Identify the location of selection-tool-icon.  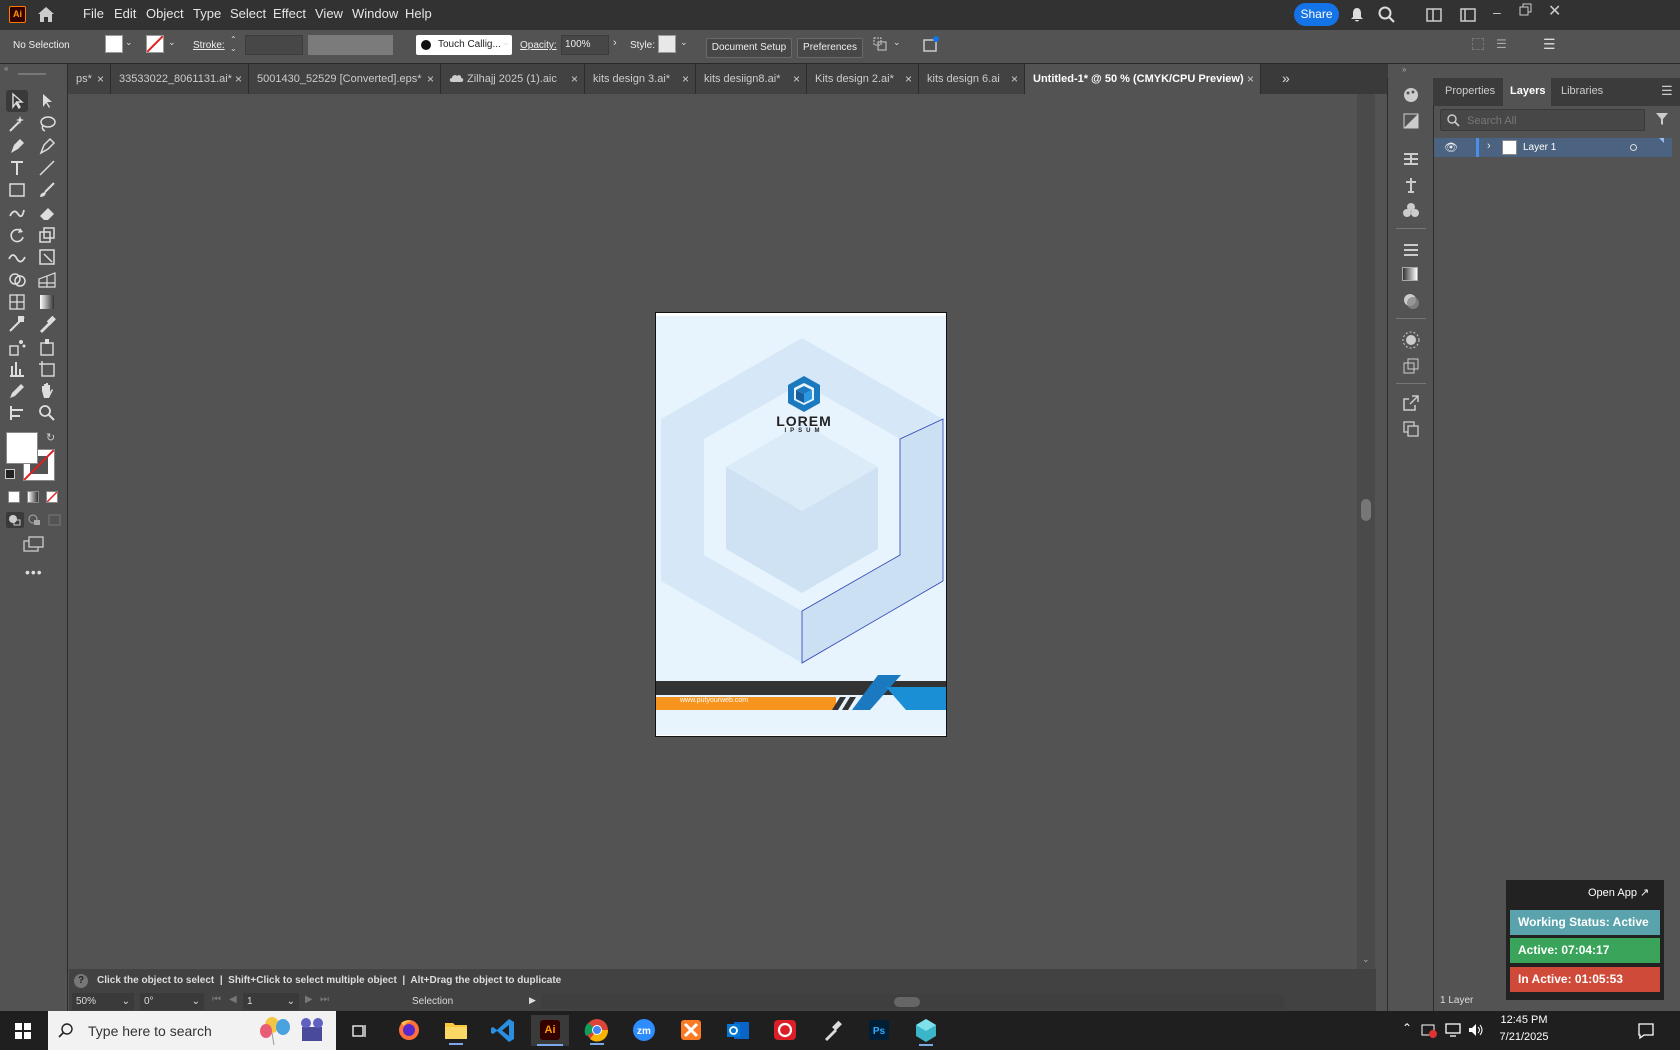
(17, 101).